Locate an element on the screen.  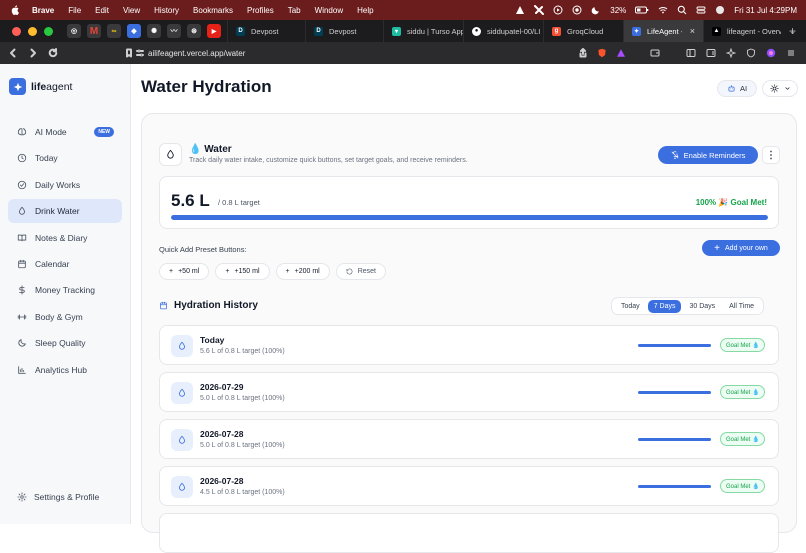
site-info-icon is located at coordinates (140, 53).